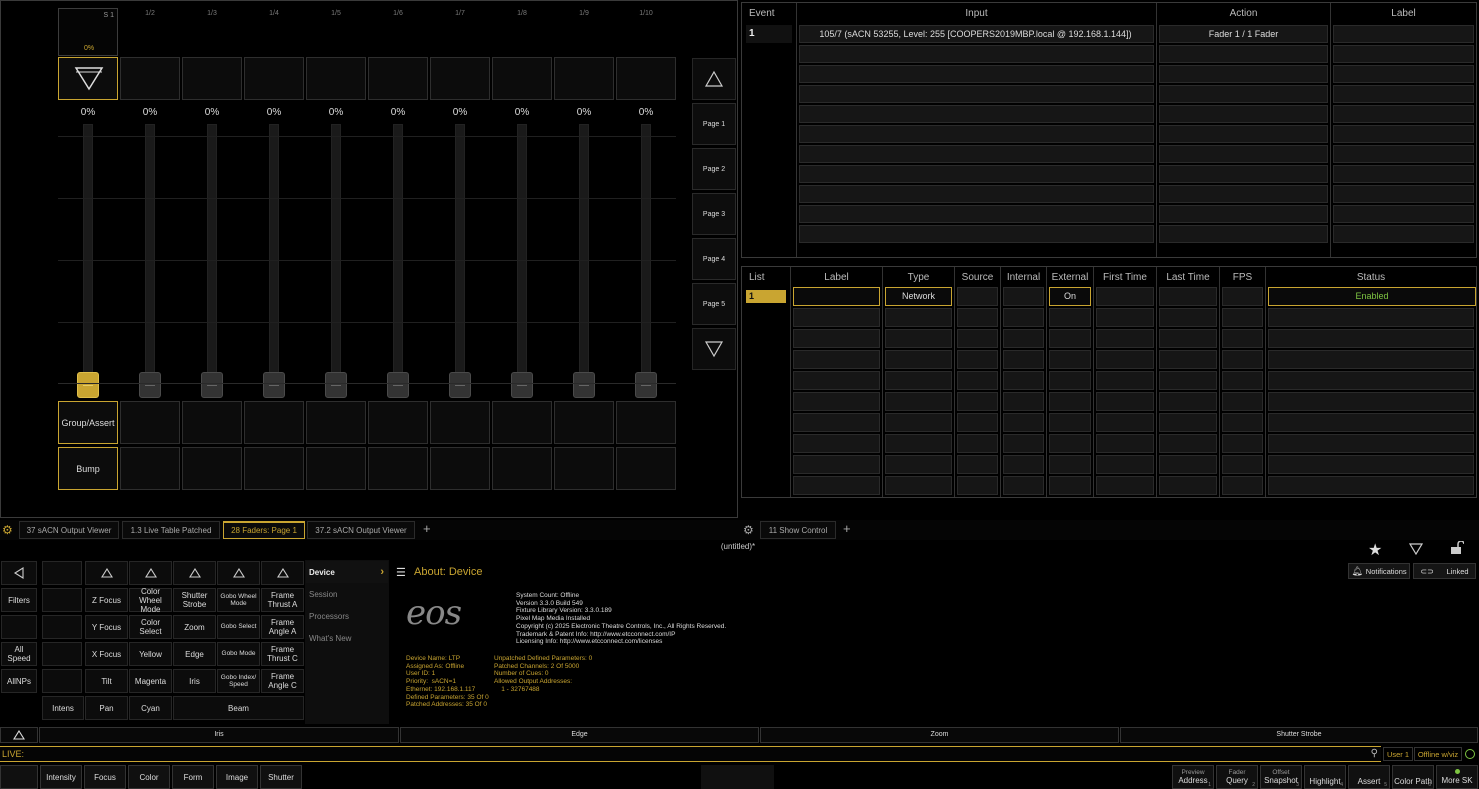 The height and width of the screenshot is (789, 1479). What do you see at coordinates (714, 79) in the screenshot?
I see `page-up-button` at bounding box center [714, 79].